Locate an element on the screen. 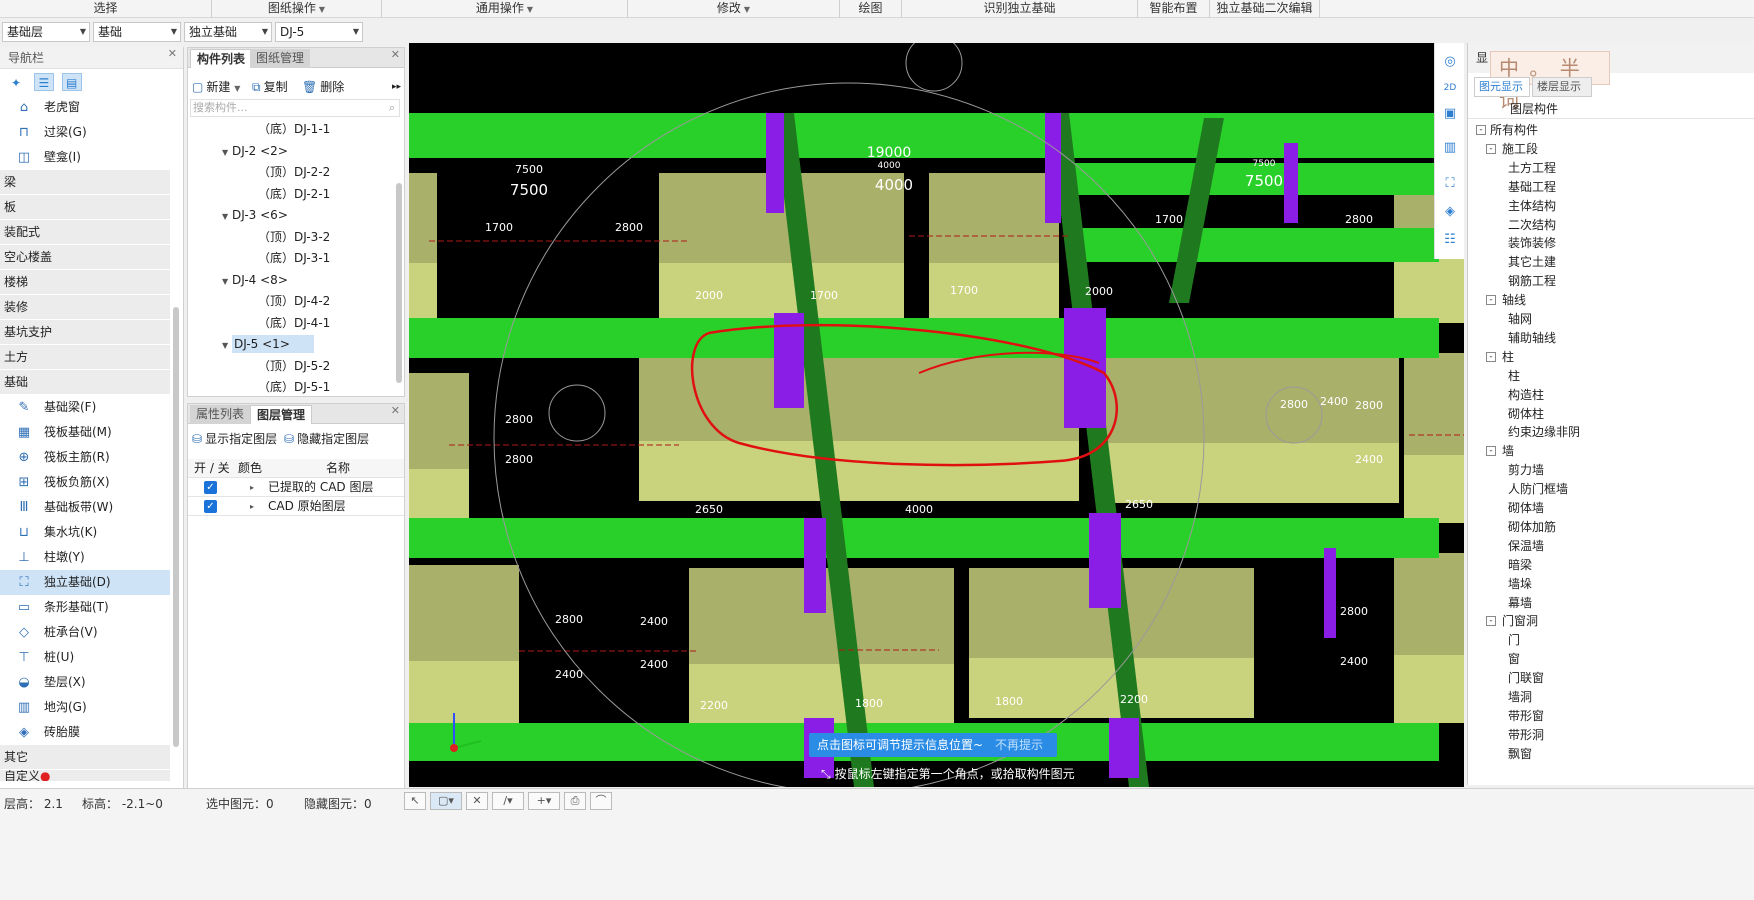  display-tree-item: 柱 is located at coordinates (1508, 357).